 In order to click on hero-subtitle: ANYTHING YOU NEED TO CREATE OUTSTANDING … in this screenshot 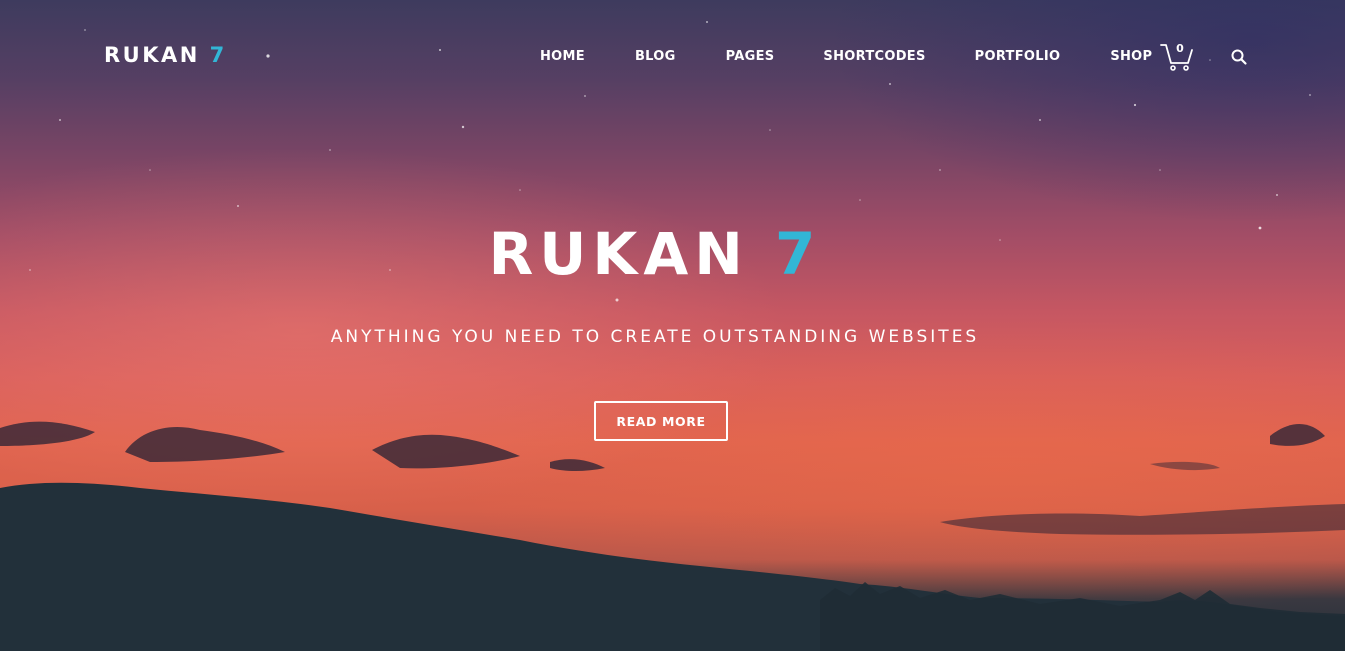, I will do `click(655, 337)`.